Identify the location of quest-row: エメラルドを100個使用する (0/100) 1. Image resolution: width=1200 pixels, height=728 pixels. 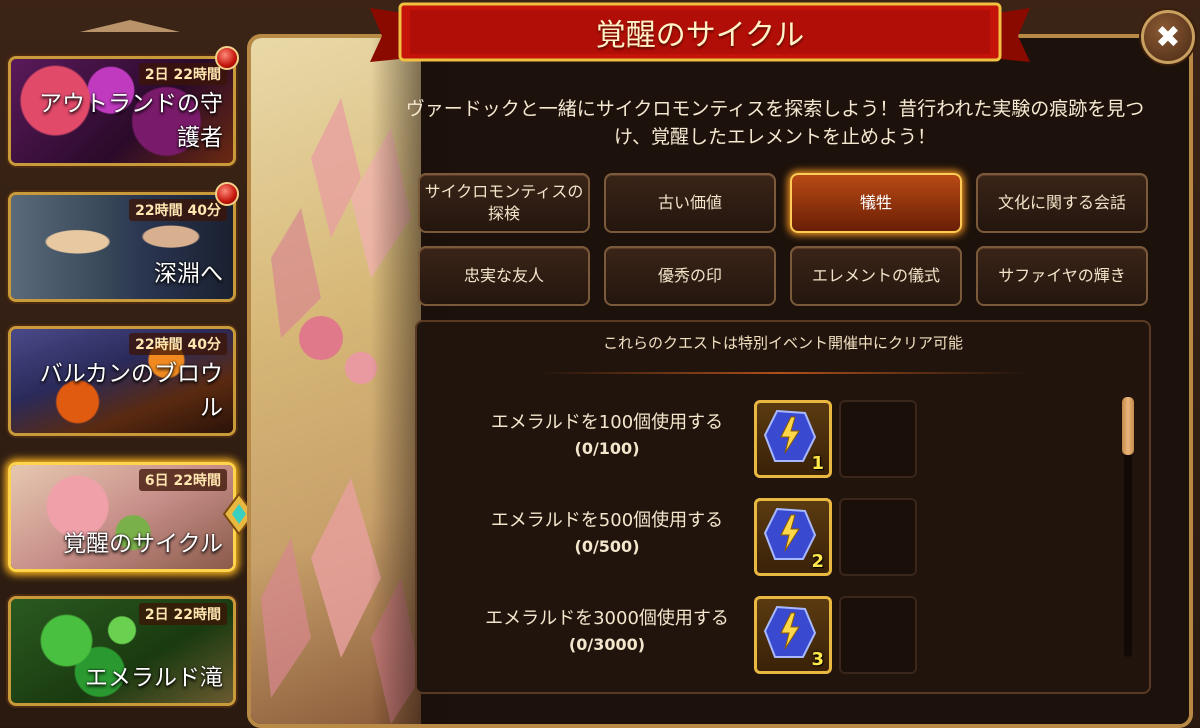
(767, 445).